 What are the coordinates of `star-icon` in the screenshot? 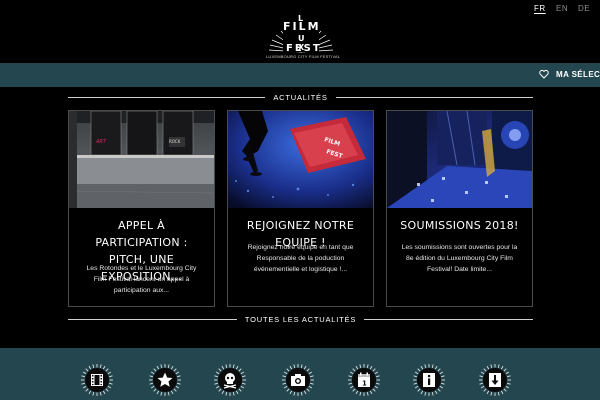 It's located at (165, 380).